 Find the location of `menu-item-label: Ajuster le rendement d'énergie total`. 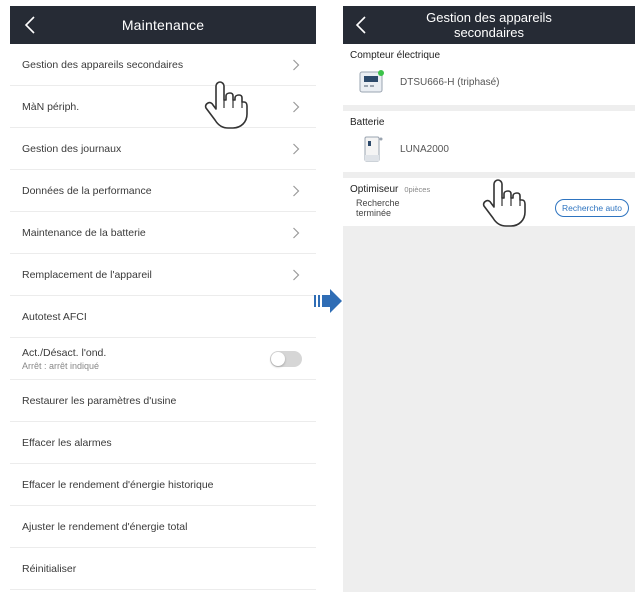

menu-item-label: Ajuster le rendement d'énergie total is located at coordinates (105, 526).